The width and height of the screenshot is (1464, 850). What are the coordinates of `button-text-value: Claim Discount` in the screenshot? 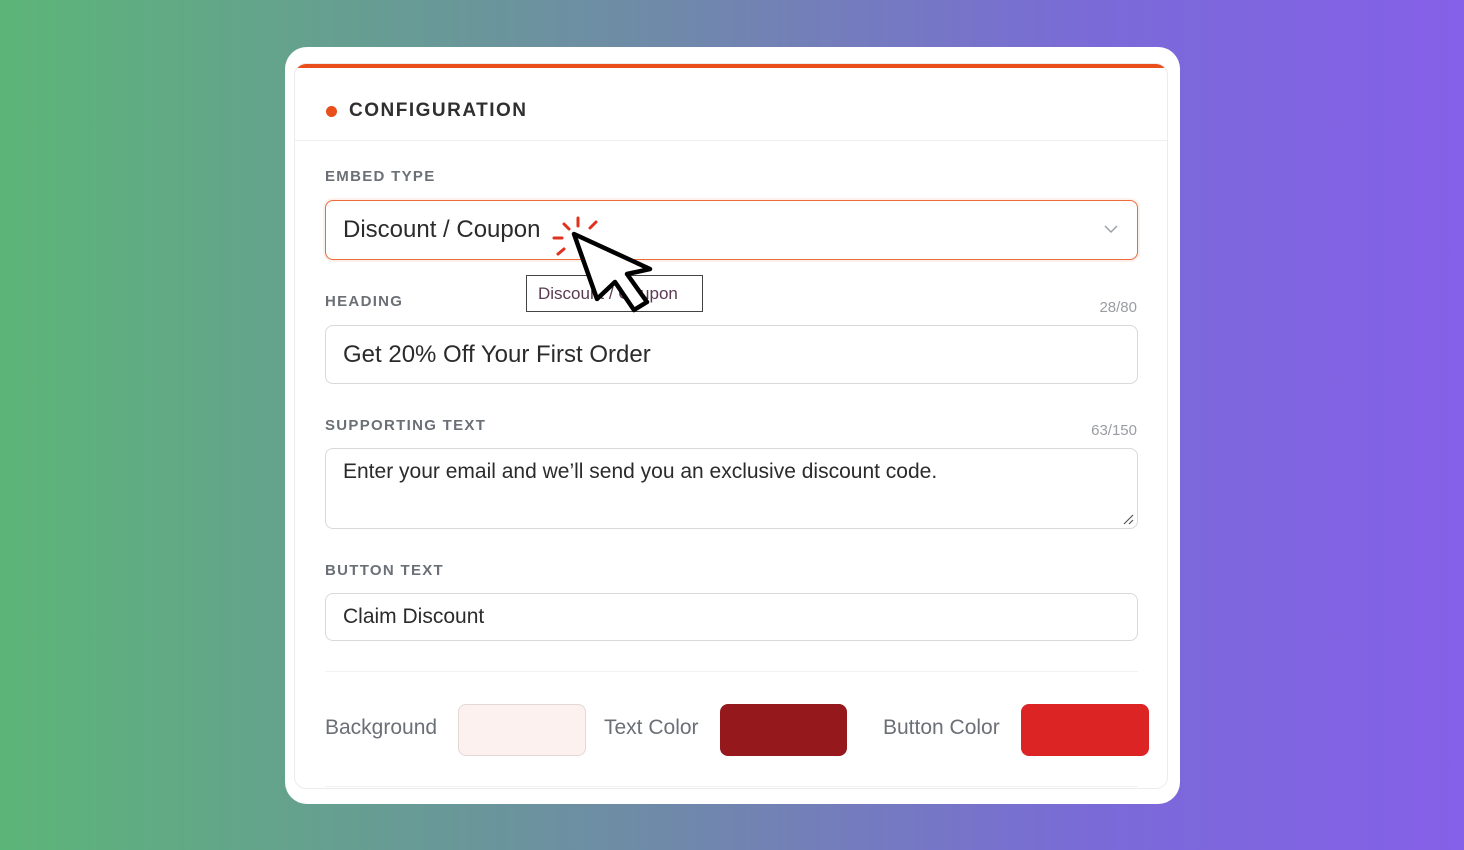 It's located at (414, 616).